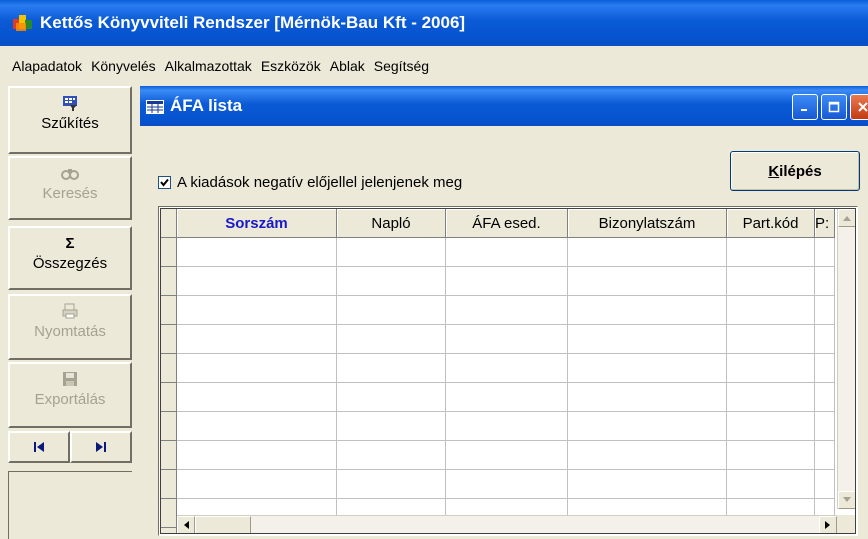  I want to click on scroll-right-button, so click(828, 524).